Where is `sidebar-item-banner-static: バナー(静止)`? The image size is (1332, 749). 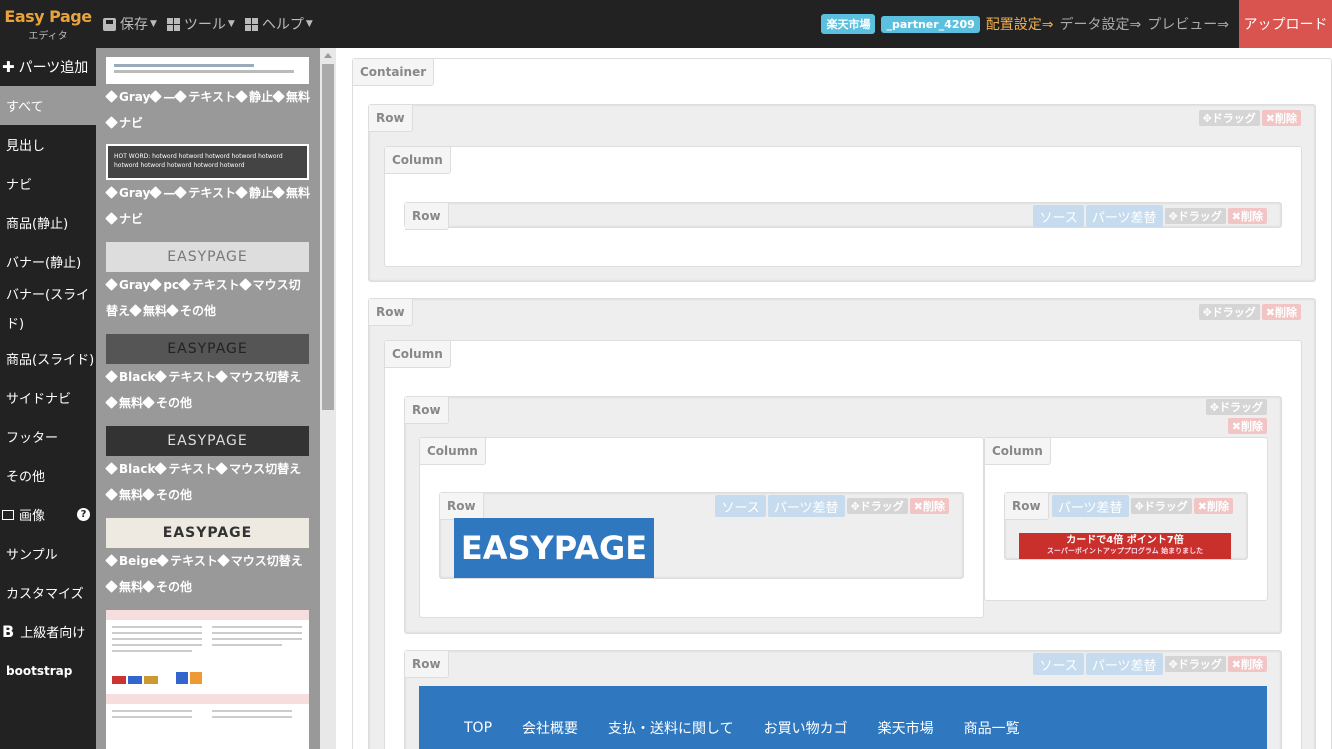
sidebar-item-banner-static: バナー(静止) is located at coordinates (48, 261).